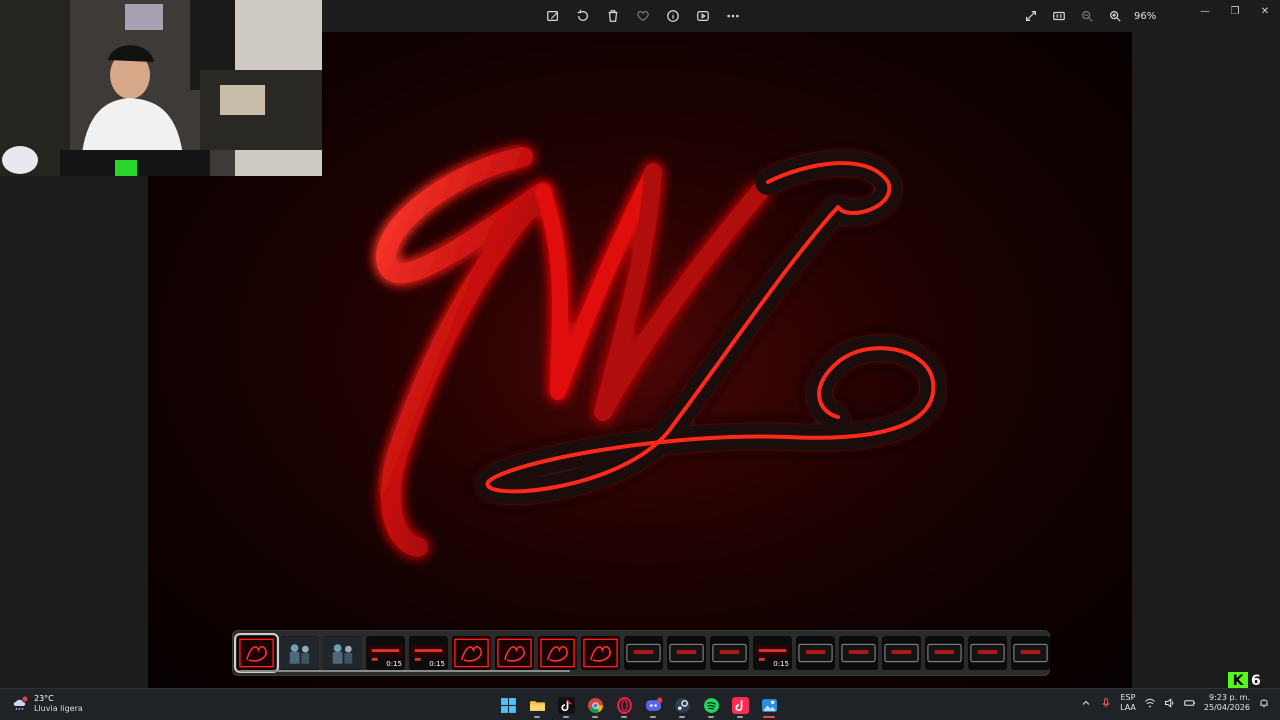 The height and width of the screenshot is (720, 1280). What do you see at coordinates (1031, 16) in the screenshot?
I see `fullscreen-icon` at bounding box center [1031, 16].